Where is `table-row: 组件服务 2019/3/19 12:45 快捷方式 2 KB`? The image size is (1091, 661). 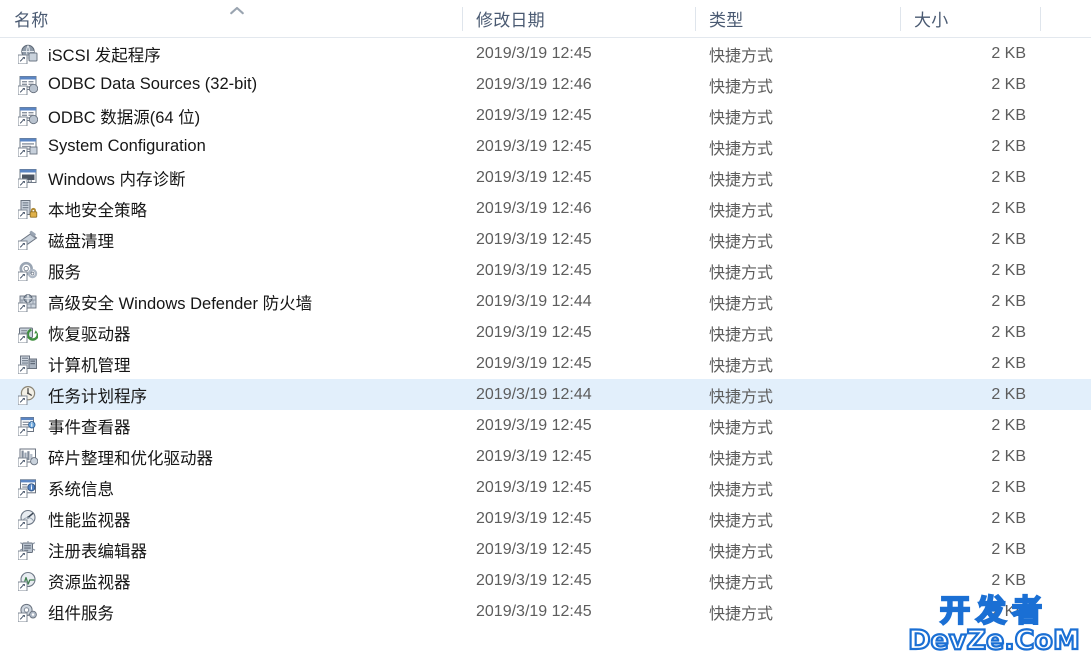
table-row: 组件服务 2019/3/19 12:45 快捷方式 2 KB is located at coordinates (545, 611).